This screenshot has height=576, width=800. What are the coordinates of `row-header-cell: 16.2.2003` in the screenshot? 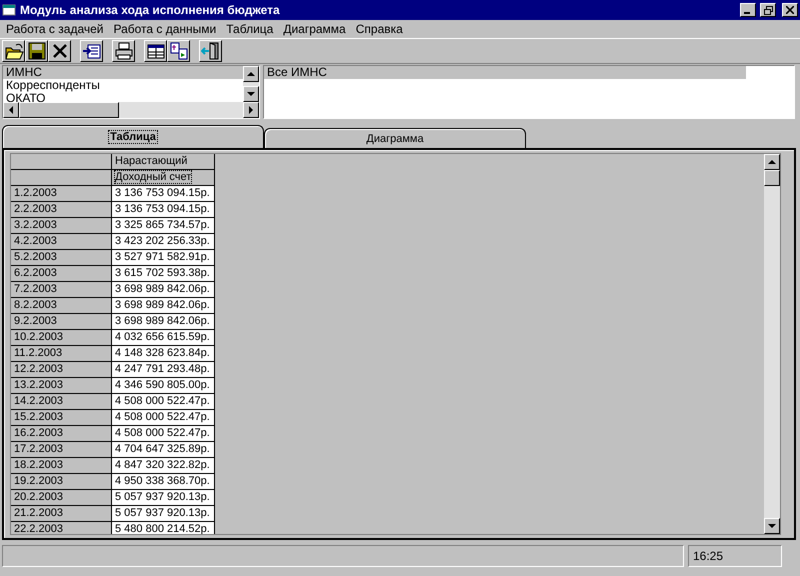 It's located at (61, 434).